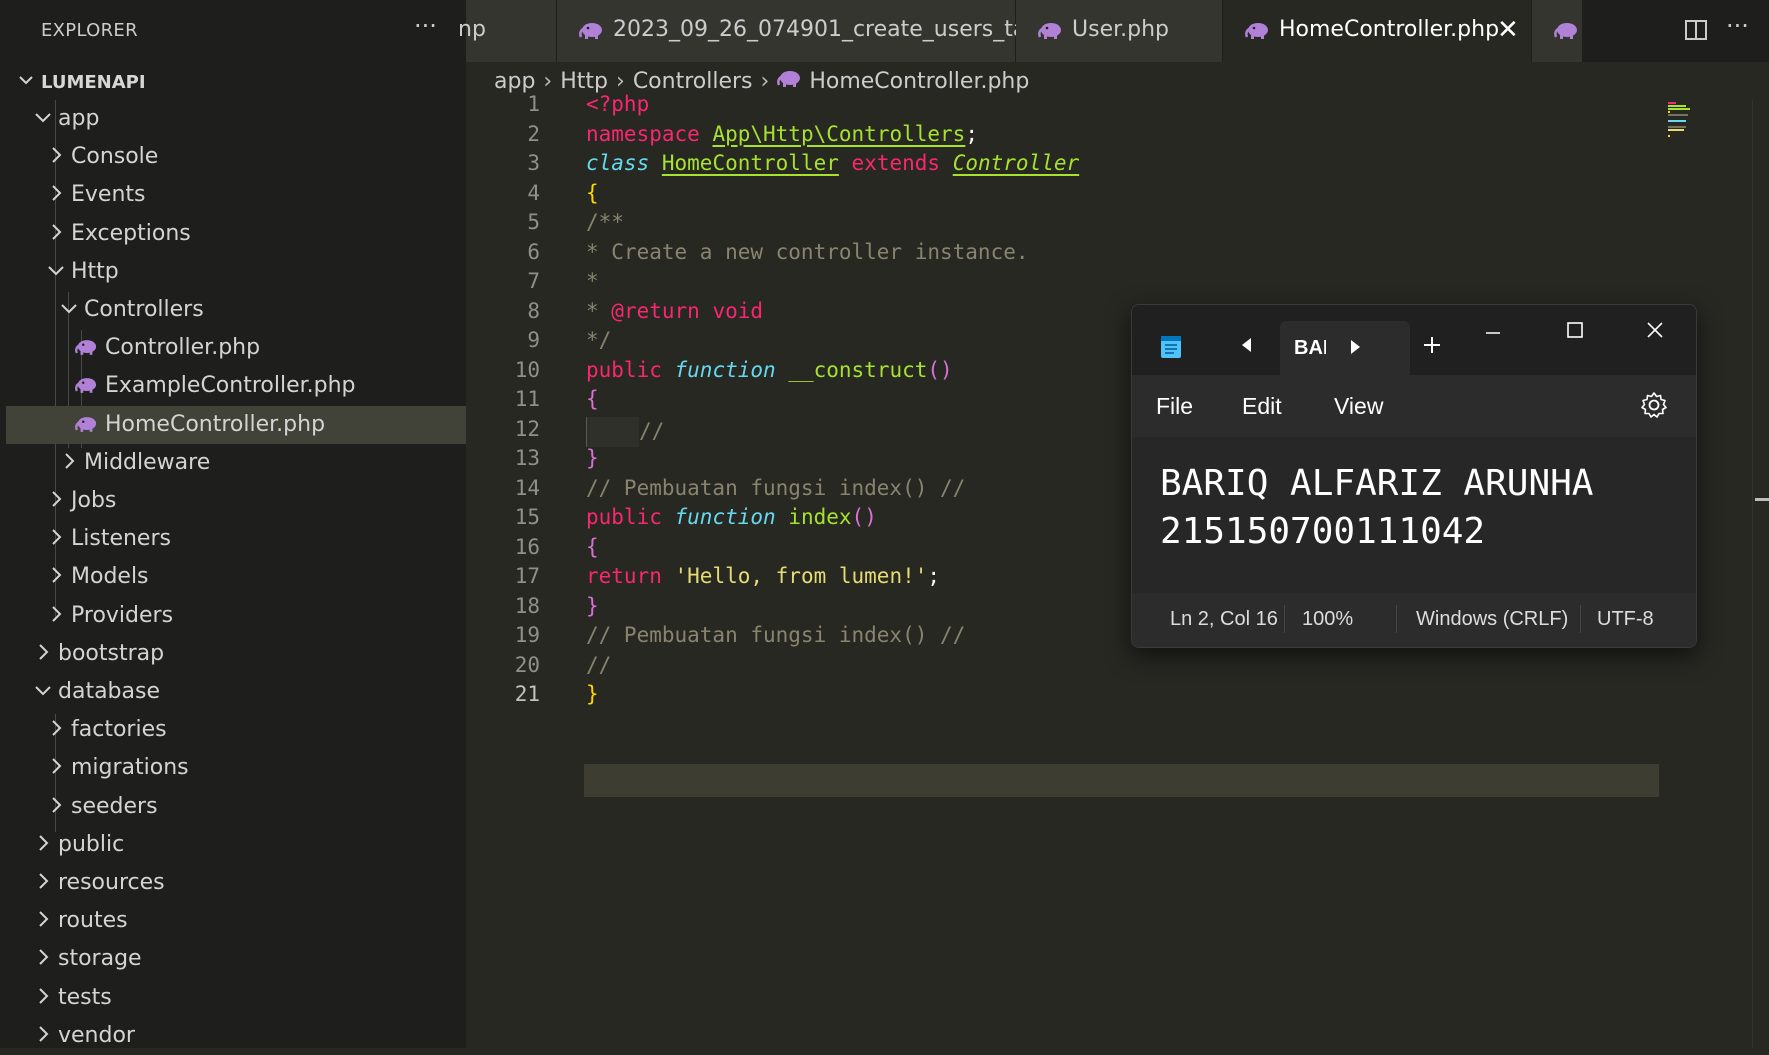  I want to click on tree-folder: storage, so click(236, 959).